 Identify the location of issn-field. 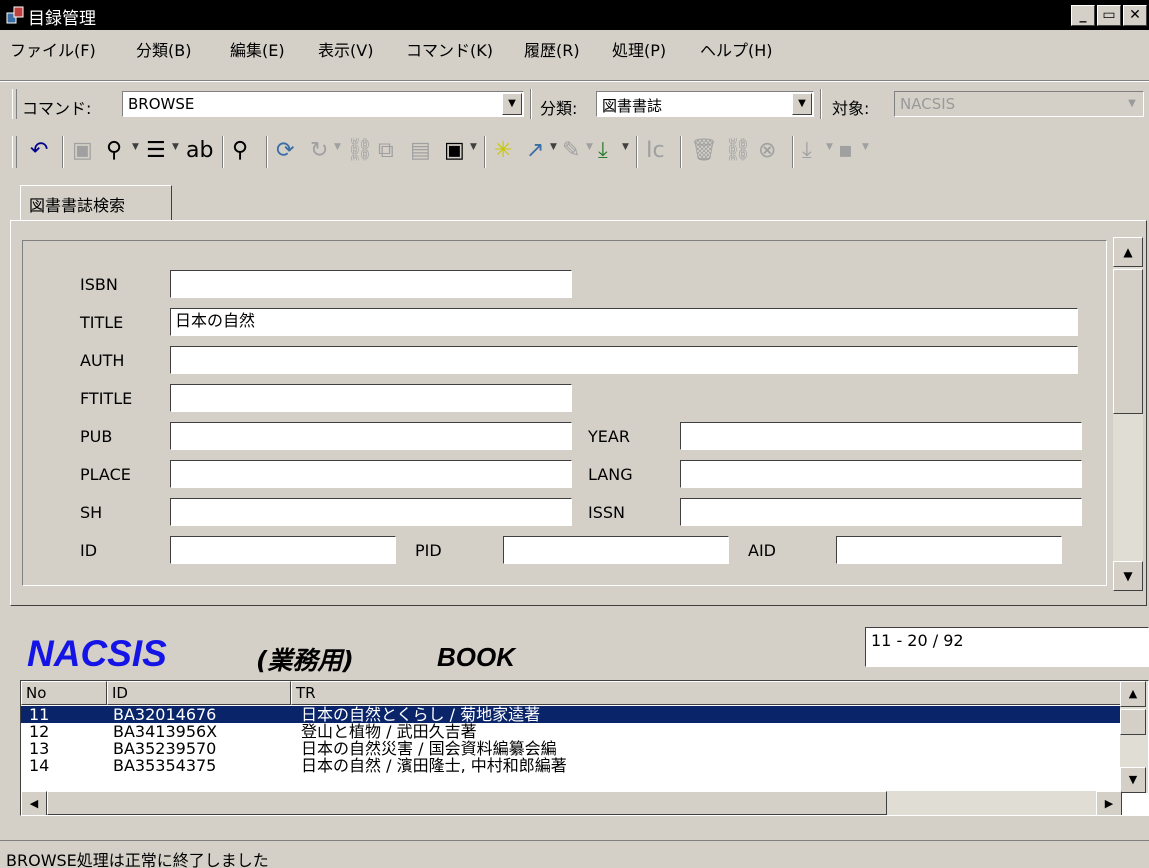
(881, 512).